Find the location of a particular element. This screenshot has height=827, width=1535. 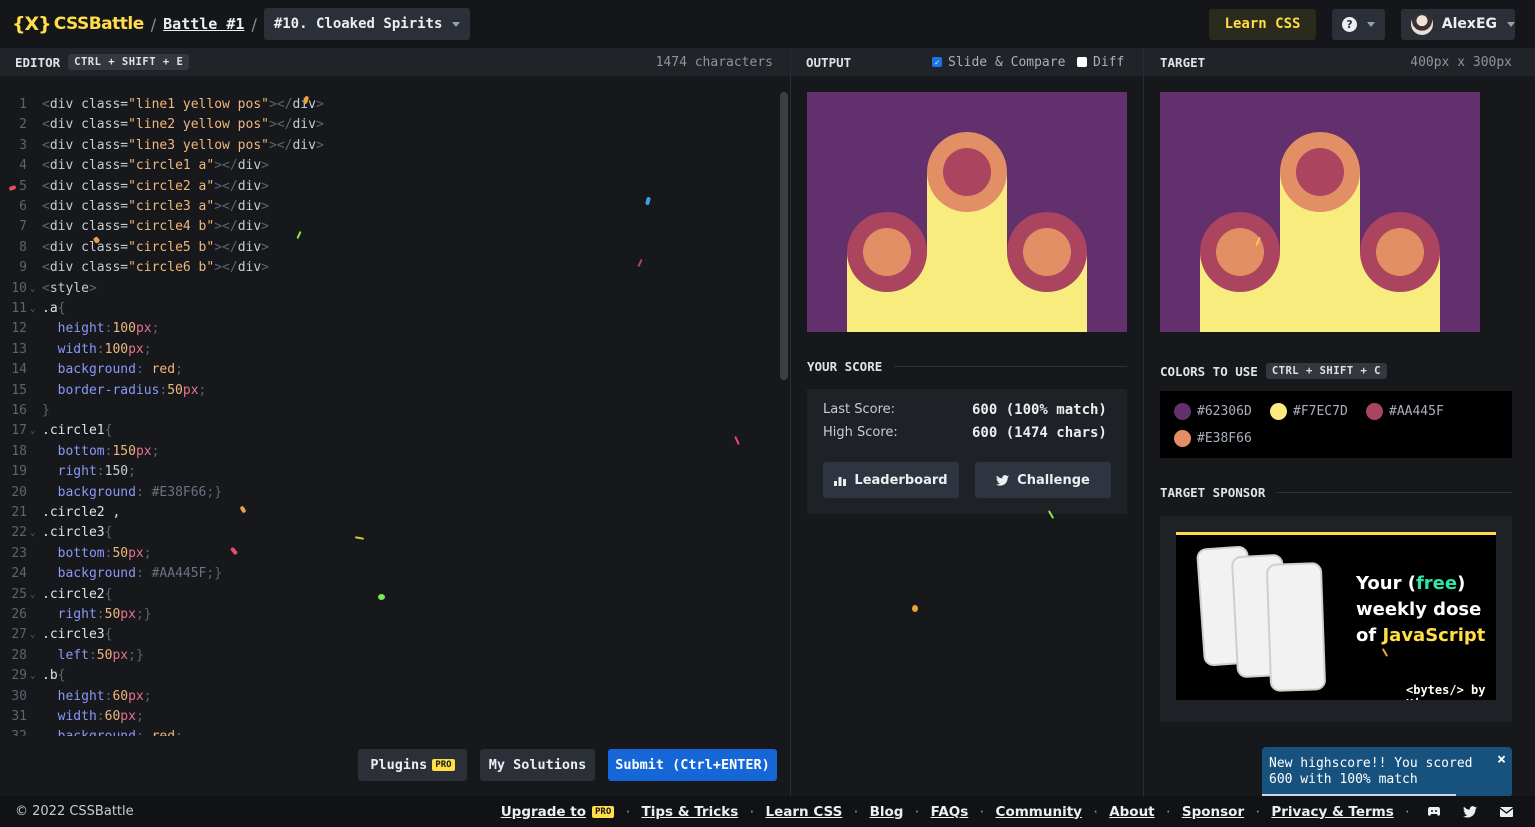

code-line: 24 background: #AA445F;} is located at coordinates (387, 574).